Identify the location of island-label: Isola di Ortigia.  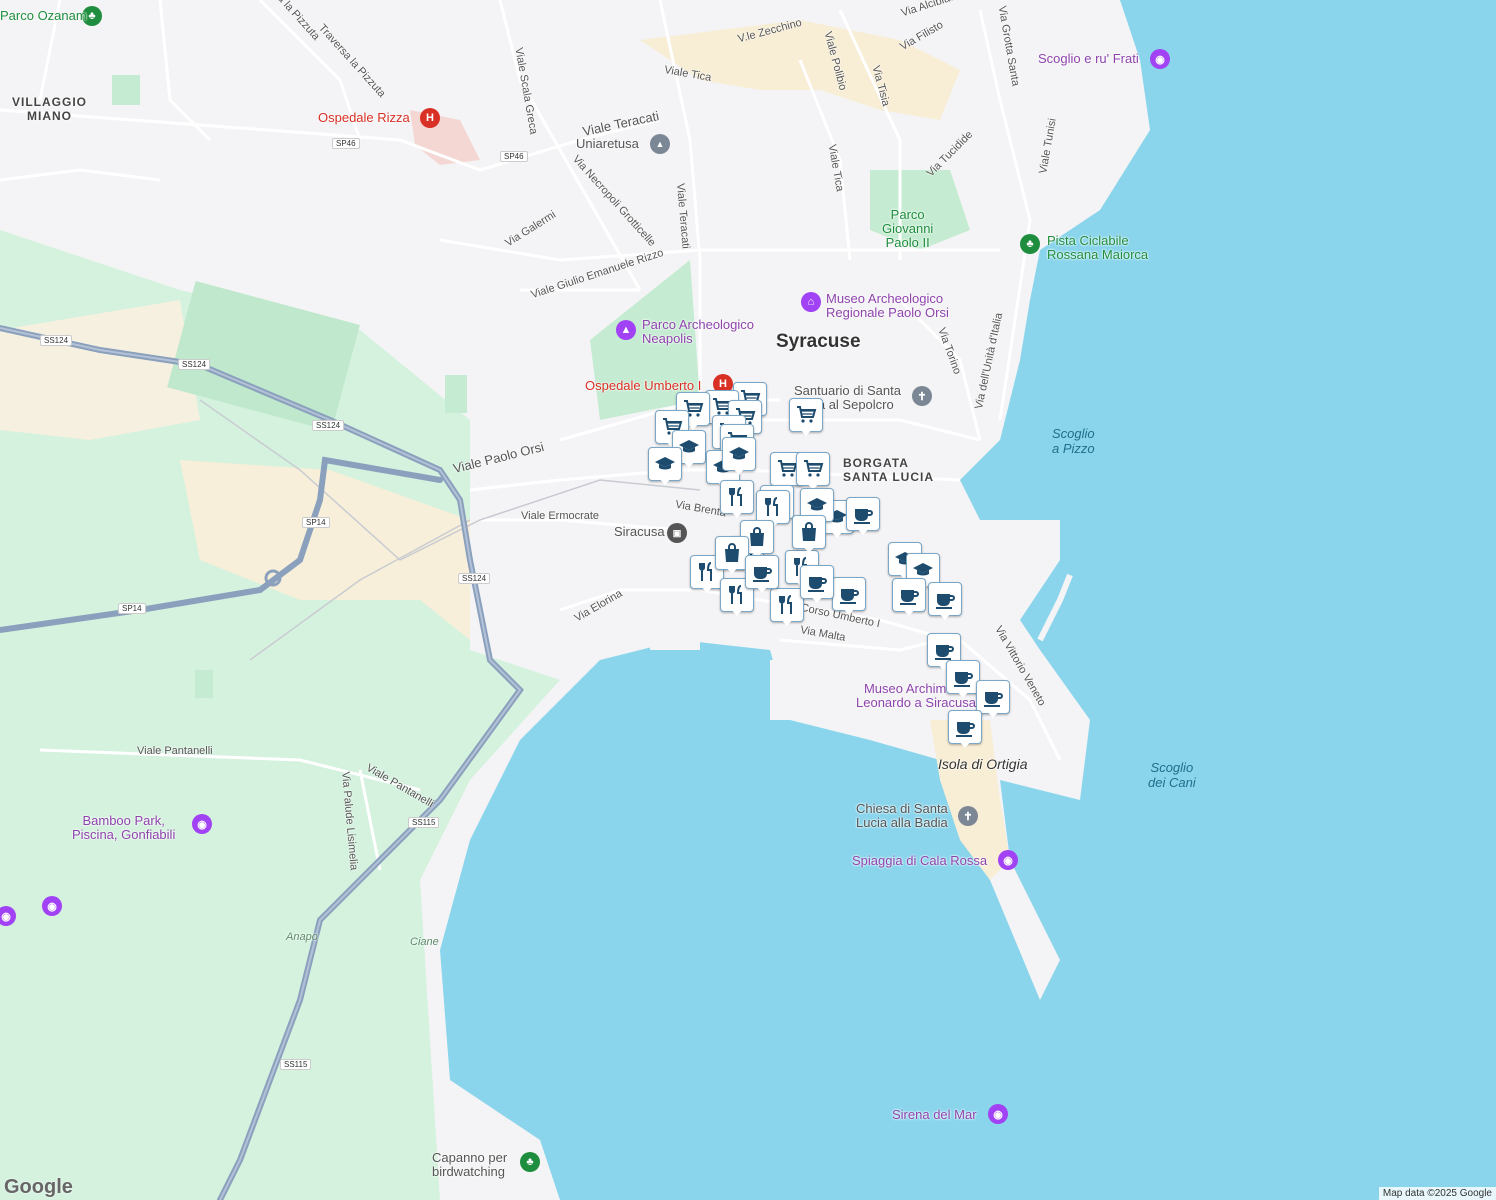
(983, 764).